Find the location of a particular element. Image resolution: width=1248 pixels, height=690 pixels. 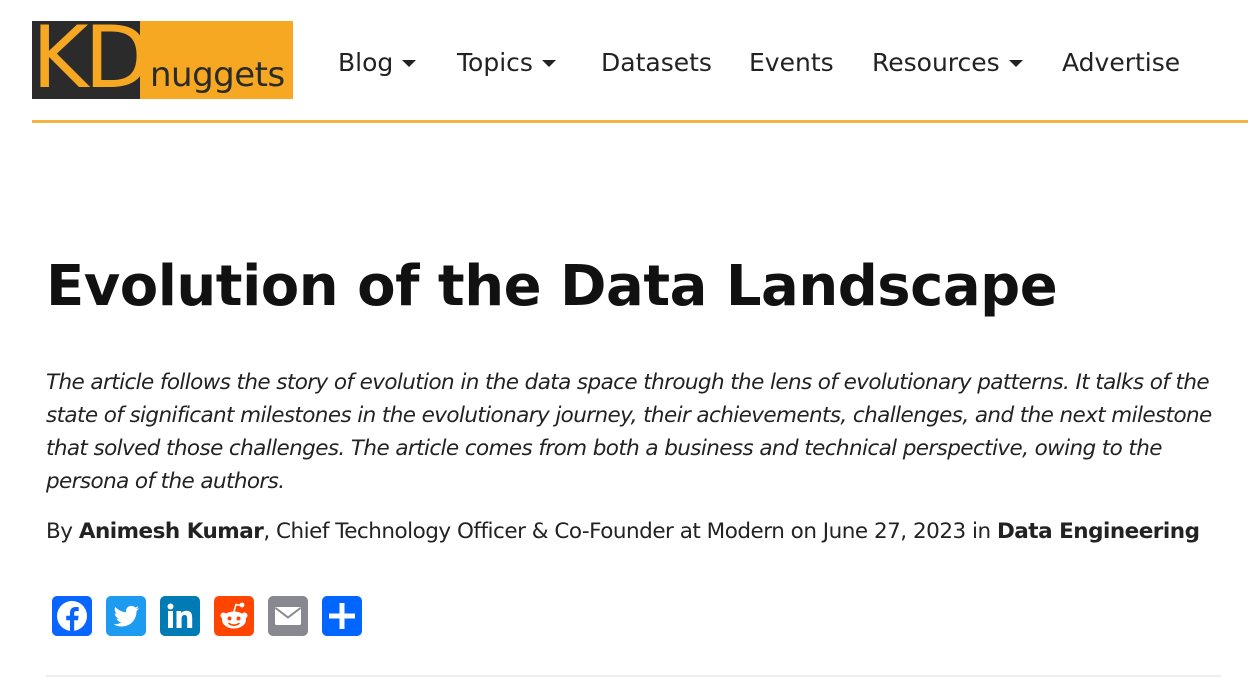

kdnuggets-logo: KD nuggets is located at coordinates (162, 60).